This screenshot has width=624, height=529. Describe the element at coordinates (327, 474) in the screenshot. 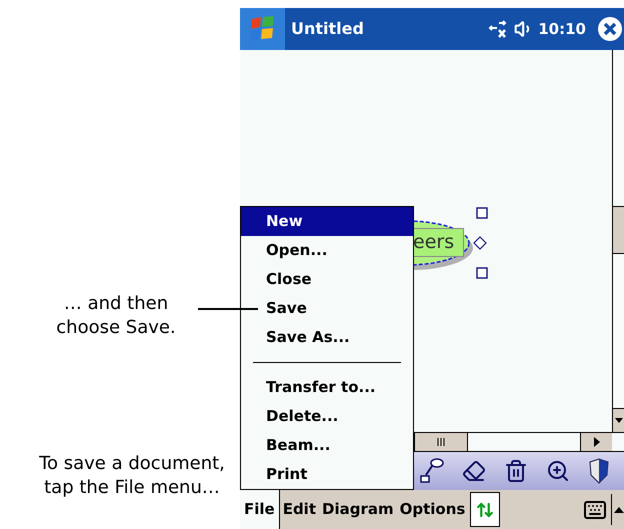

I see `menu-item: Print` at that location.